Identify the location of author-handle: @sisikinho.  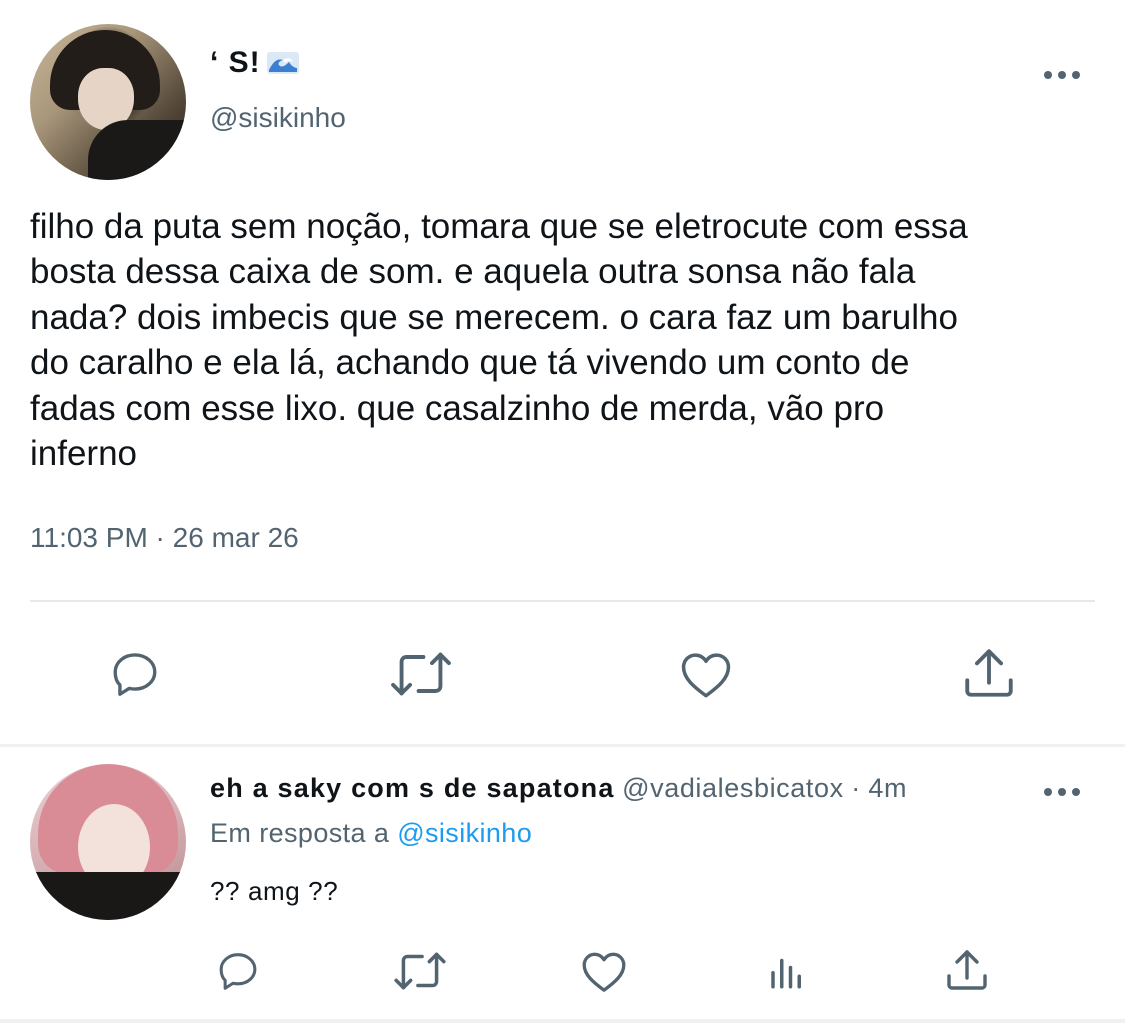
(278, 118).